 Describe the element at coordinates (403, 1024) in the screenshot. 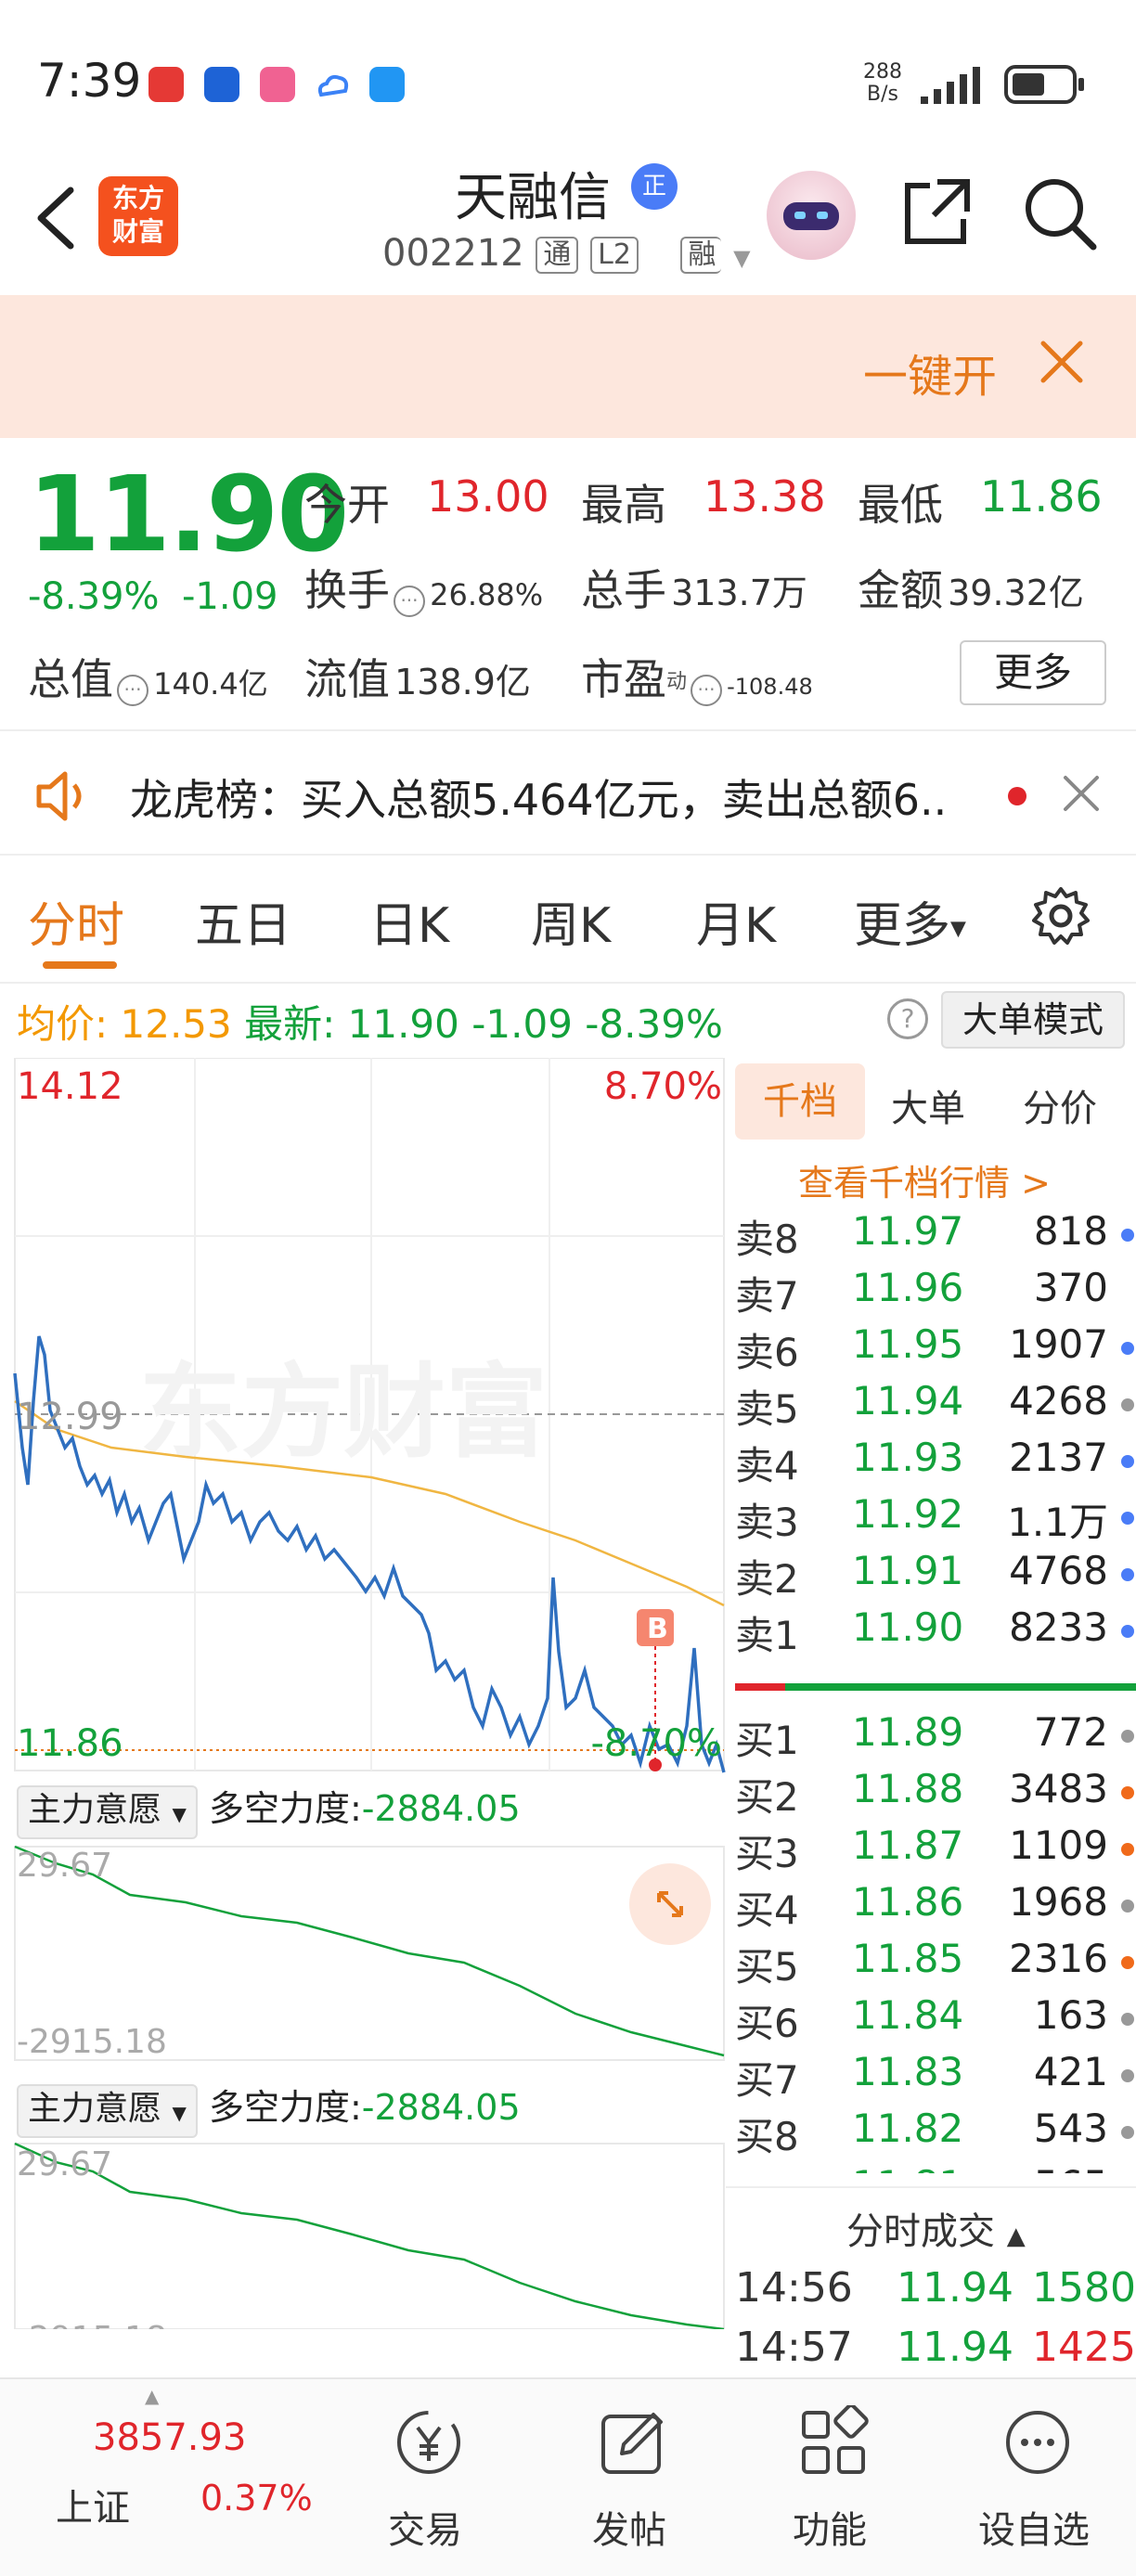

I see `latest-value: 11.90` at that location.